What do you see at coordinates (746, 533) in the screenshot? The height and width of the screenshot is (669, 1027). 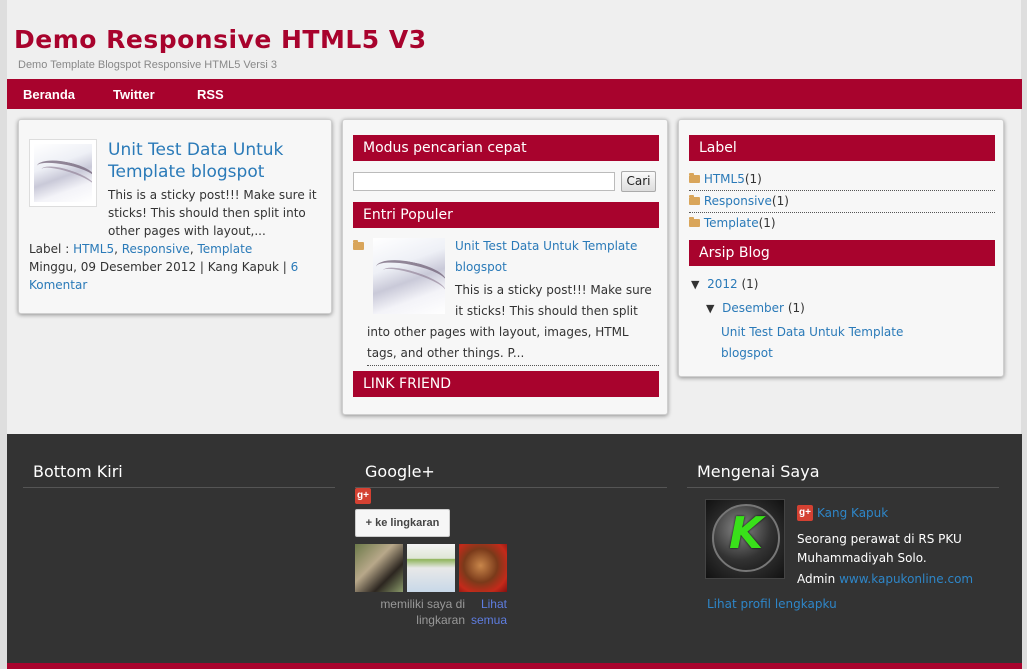 I see `logo-k-icon: K` at bounding box center [746, 533].